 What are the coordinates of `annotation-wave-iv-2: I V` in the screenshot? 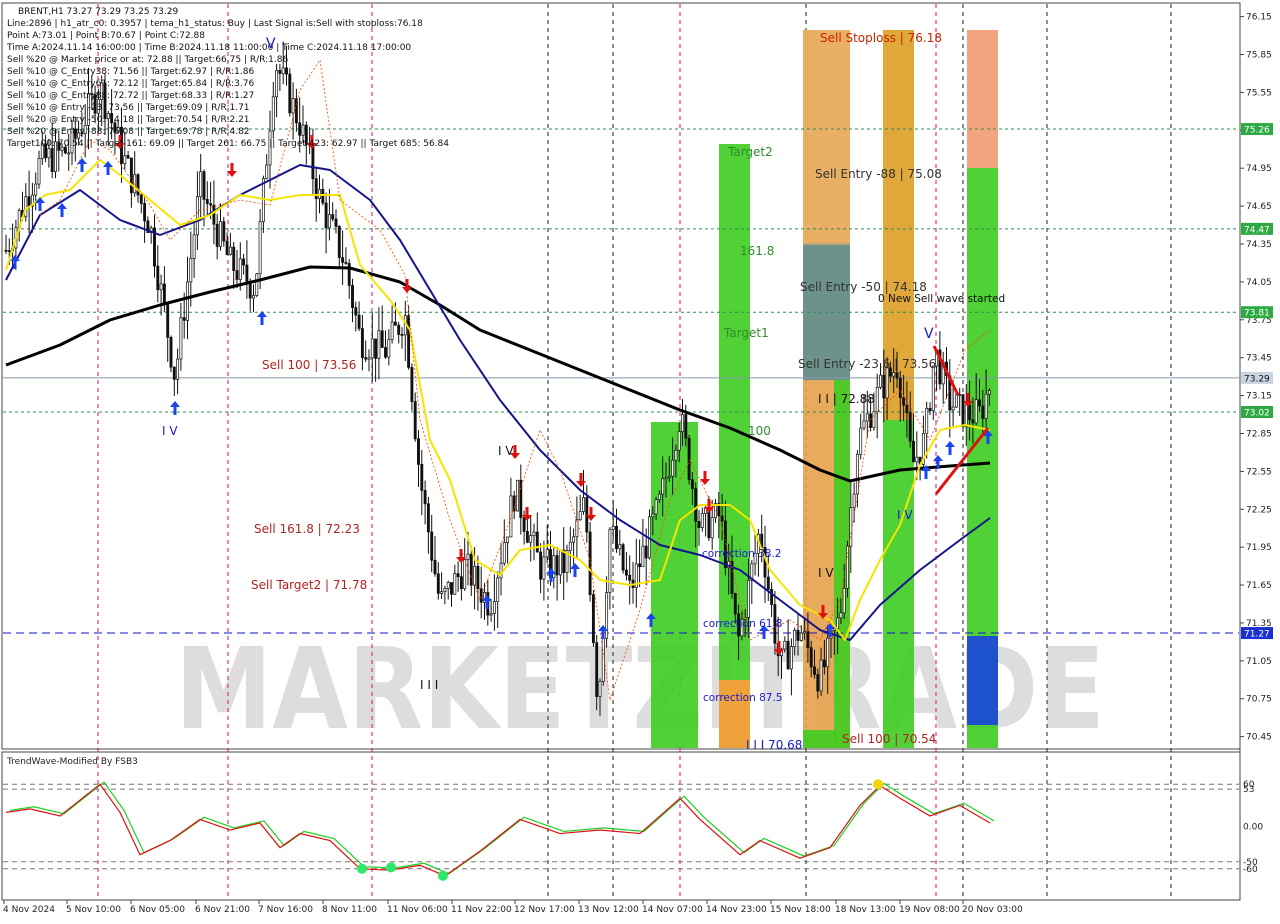 It's located at (506, 451).